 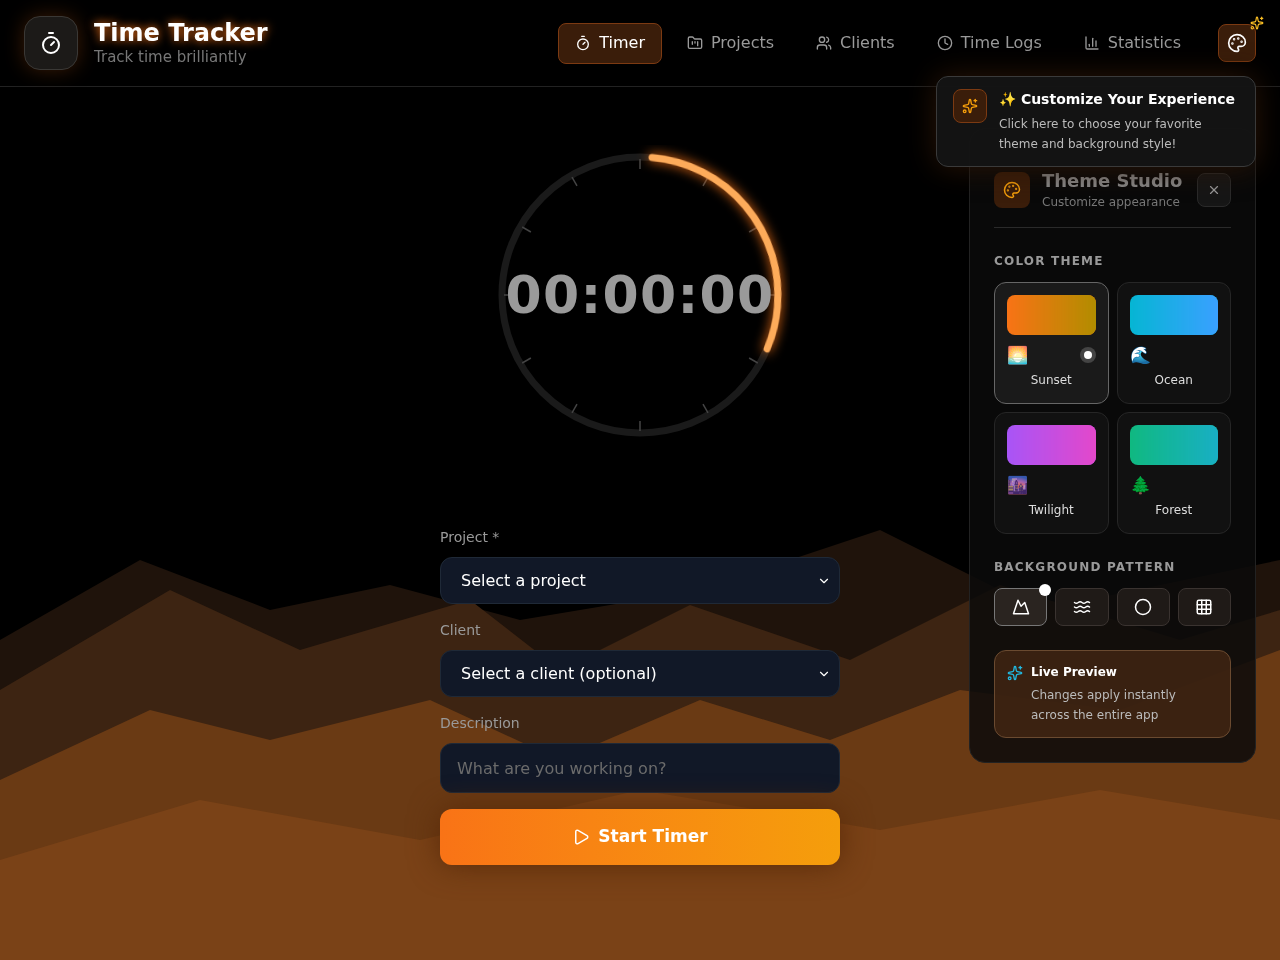 I want to click on field-label: Description, so click(x=480, y=723).